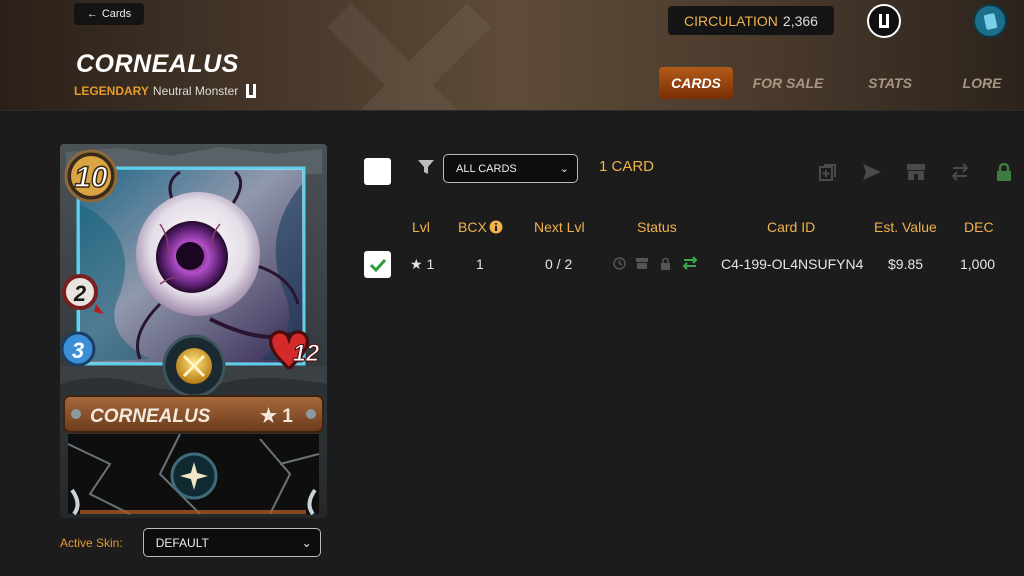  I want to click on active-skin-value: DEFAULT, so click(182, 542).